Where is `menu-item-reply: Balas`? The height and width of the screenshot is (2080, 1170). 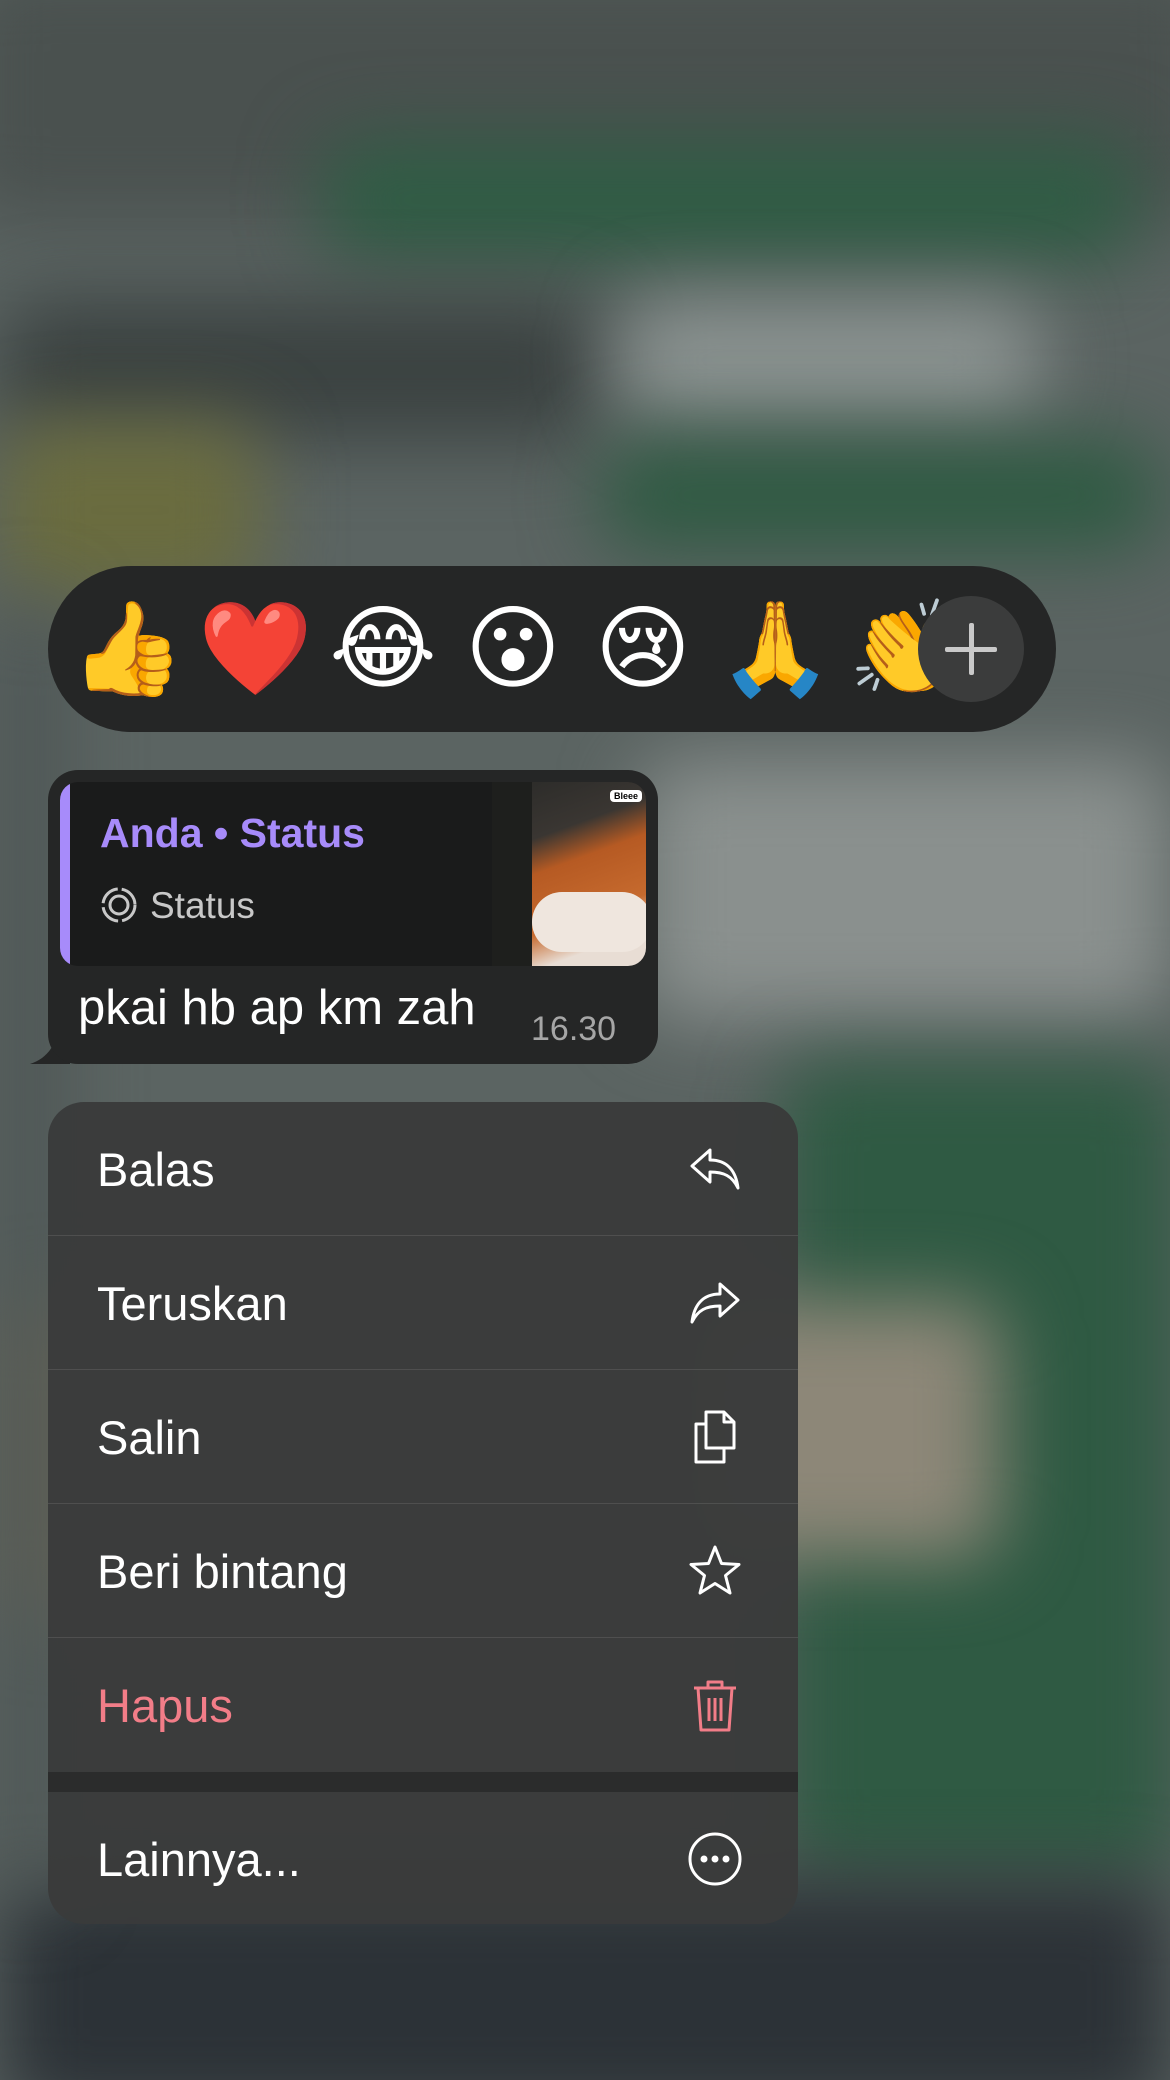
menu-item-reply: Balas is located at coordinates (423, 1169).